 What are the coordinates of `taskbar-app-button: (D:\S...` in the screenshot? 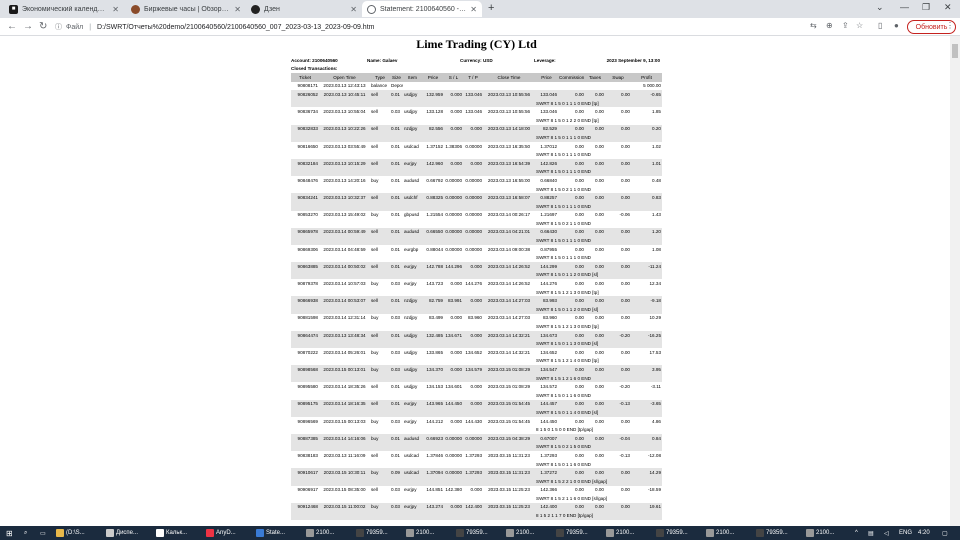 It's located at (70, 533).